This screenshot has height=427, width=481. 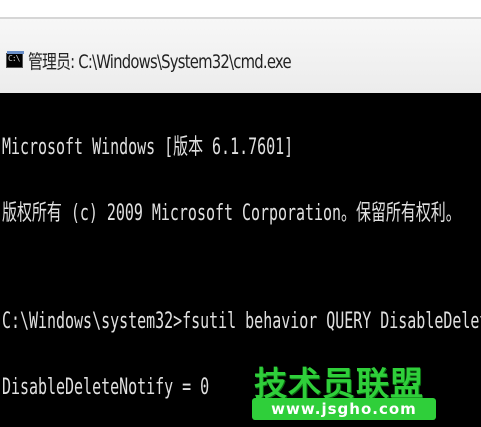 I want to click on icon-glyph: C:\, so click(x=14, y=58).